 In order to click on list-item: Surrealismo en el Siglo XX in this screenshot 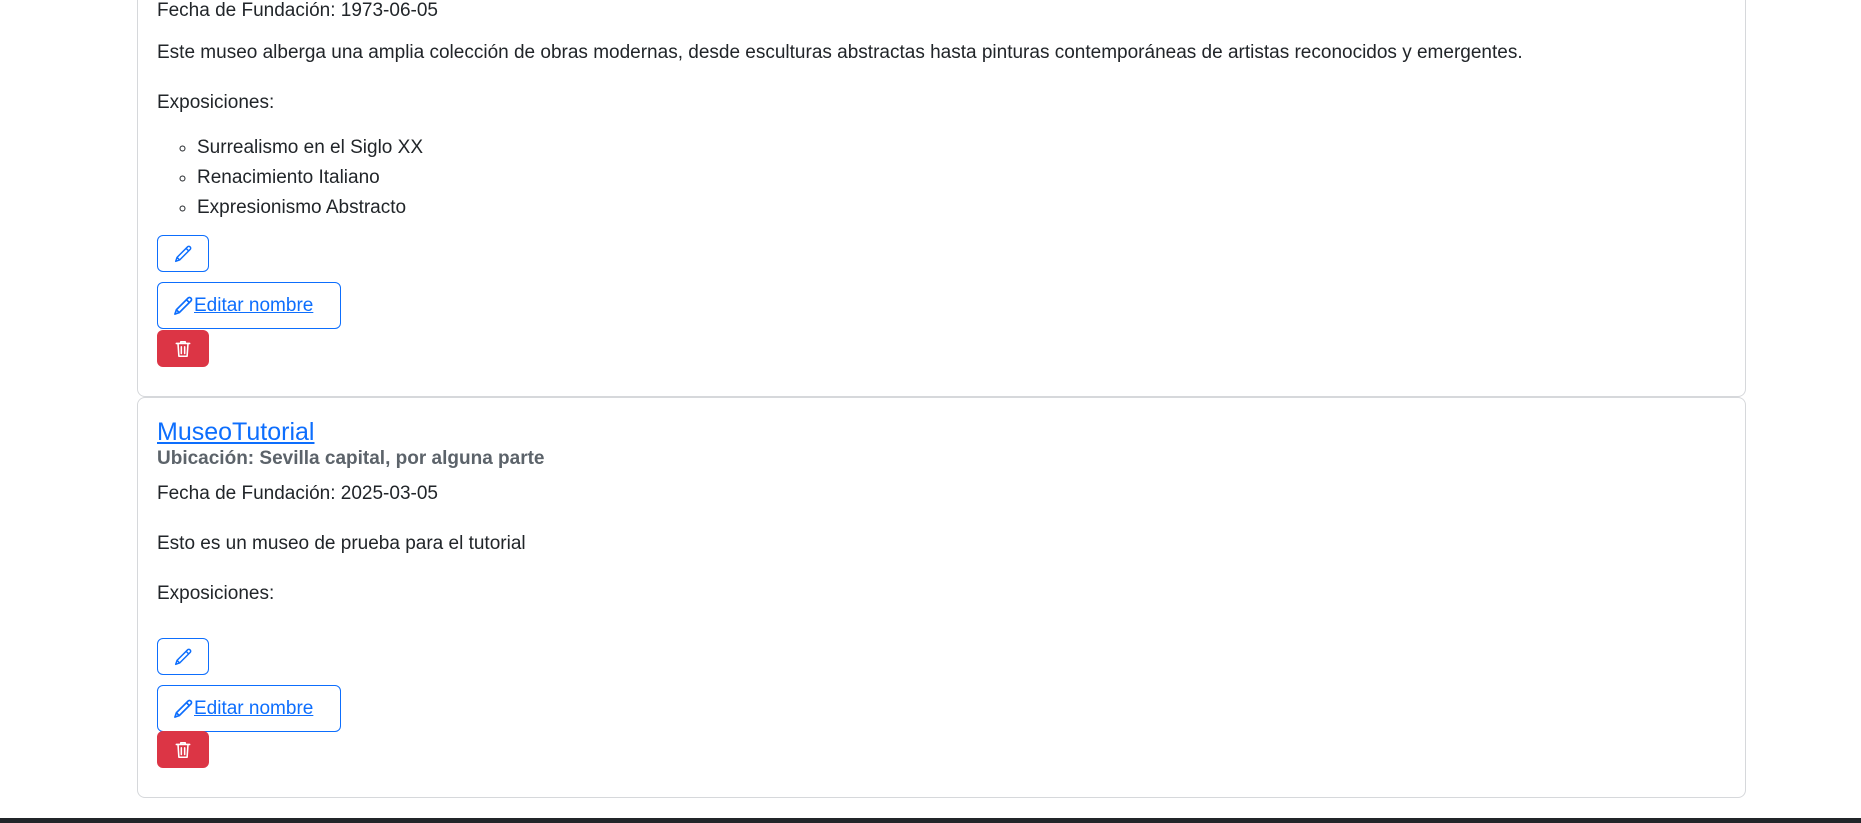, I will do `click(310, 148)`.